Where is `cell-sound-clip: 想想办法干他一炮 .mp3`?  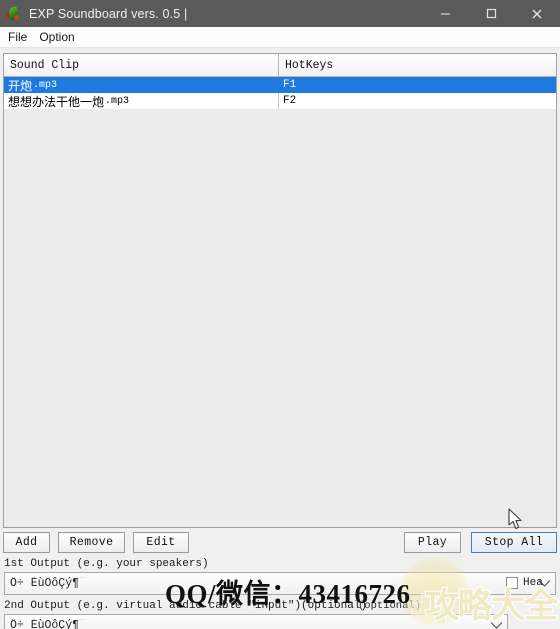
cell-sound-clip: 想想办法干他一炮 .mp3 is located at coordinates (141, 101).